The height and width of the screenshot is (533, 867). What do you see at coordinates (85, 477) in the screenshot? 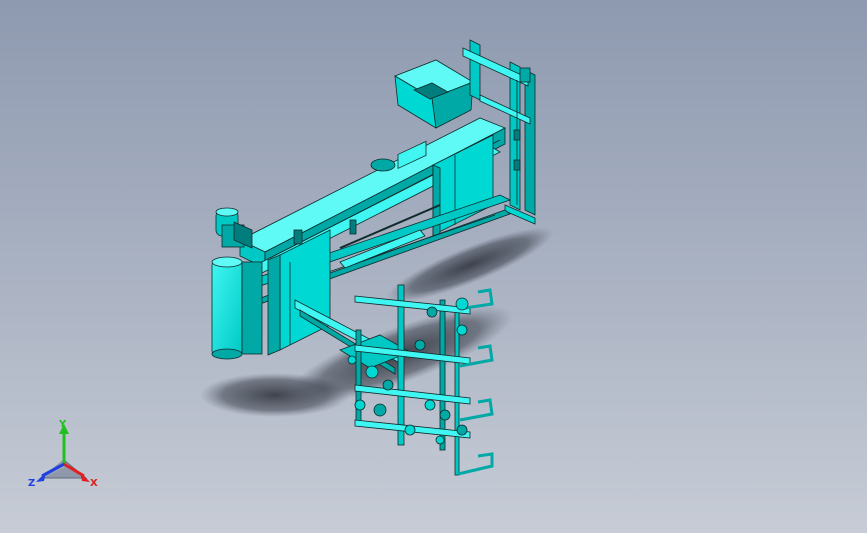
I see `x-axis-arrow` at bounding box center [85, 477].